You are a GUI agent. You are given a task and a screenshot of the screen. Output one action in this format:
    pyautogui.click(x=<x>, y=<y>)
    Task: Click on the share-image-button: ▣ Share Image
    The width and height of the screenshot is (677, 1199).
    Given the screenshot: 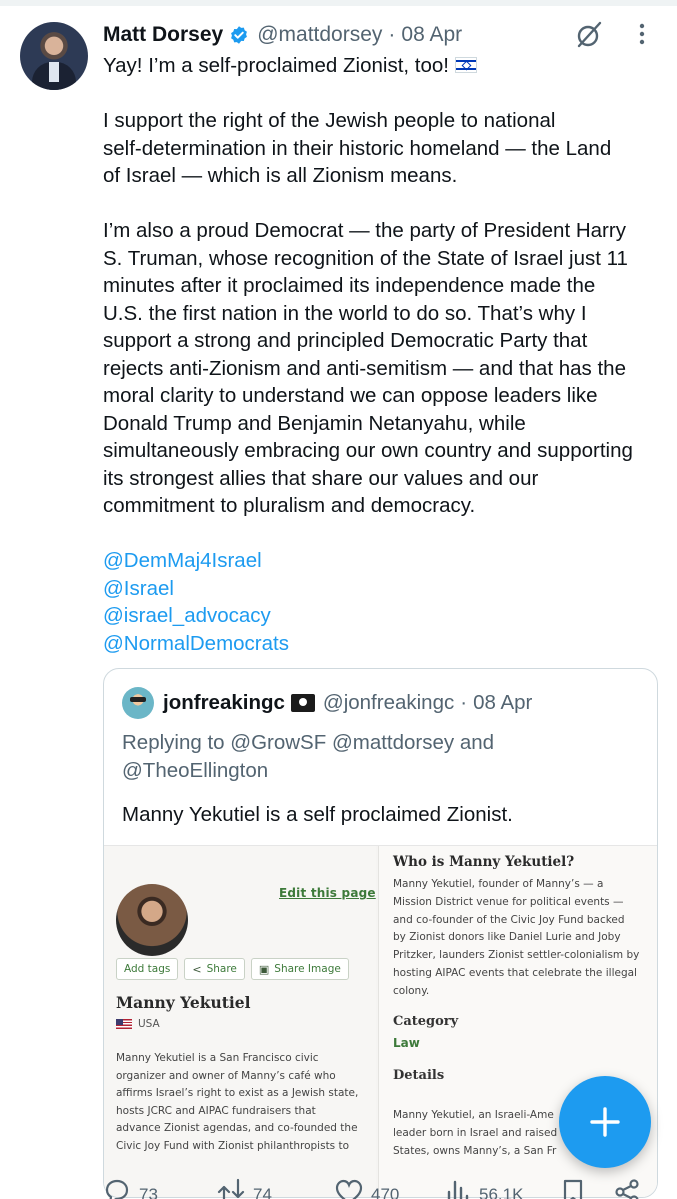 What is the action you would take?
    pyautogui.click(x=299, y=969)
    